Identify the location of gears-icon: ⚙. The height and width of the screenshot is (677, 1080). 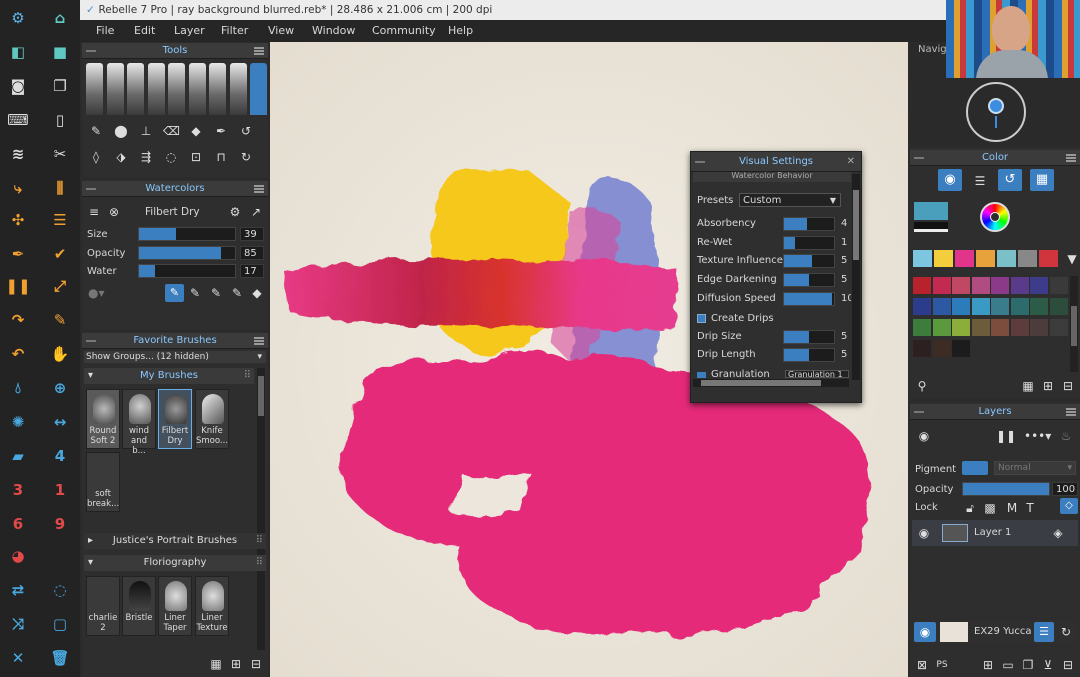
(18, 18).